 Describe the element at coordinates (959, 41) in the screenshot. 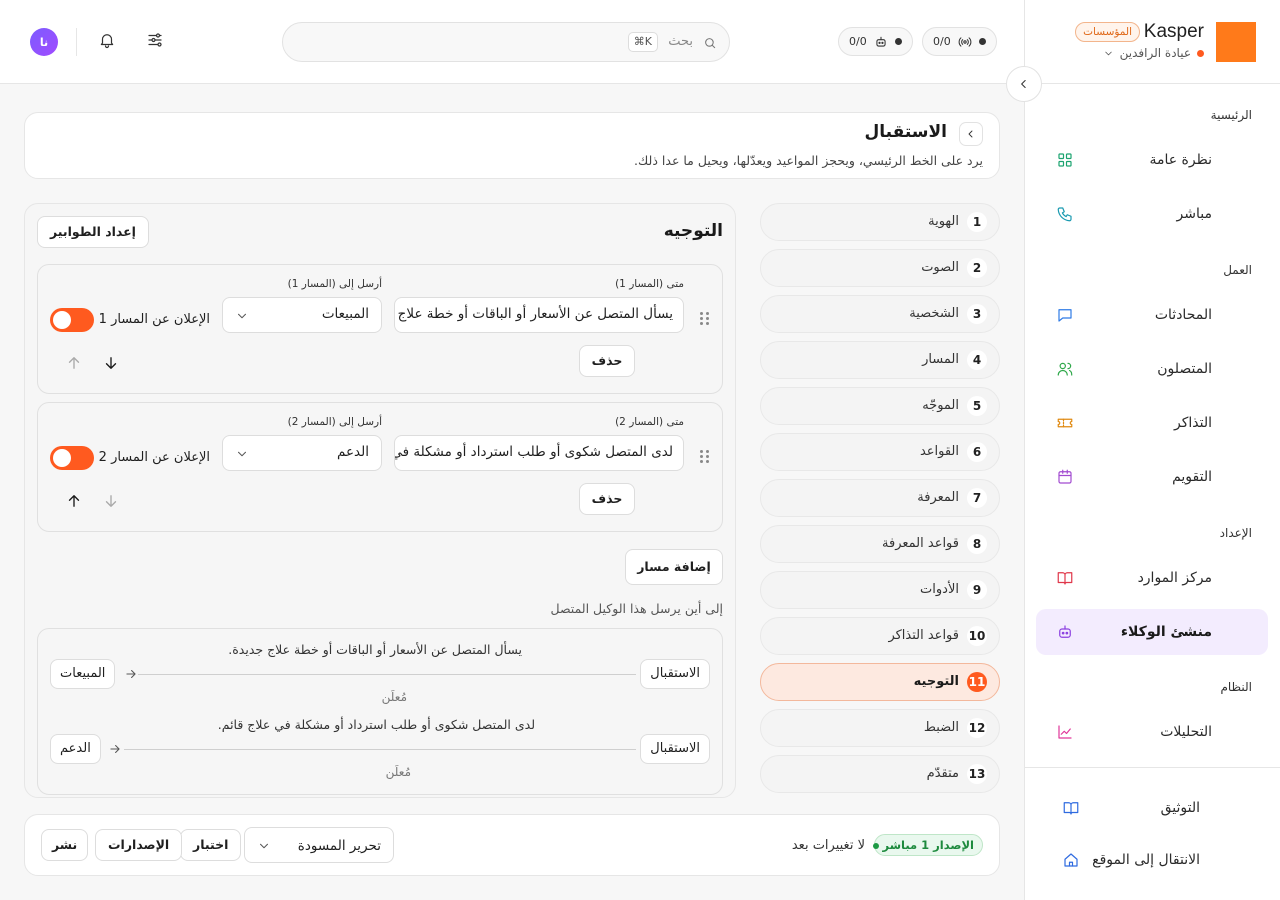

I see `live-calls-pill: 0/0` at that location.